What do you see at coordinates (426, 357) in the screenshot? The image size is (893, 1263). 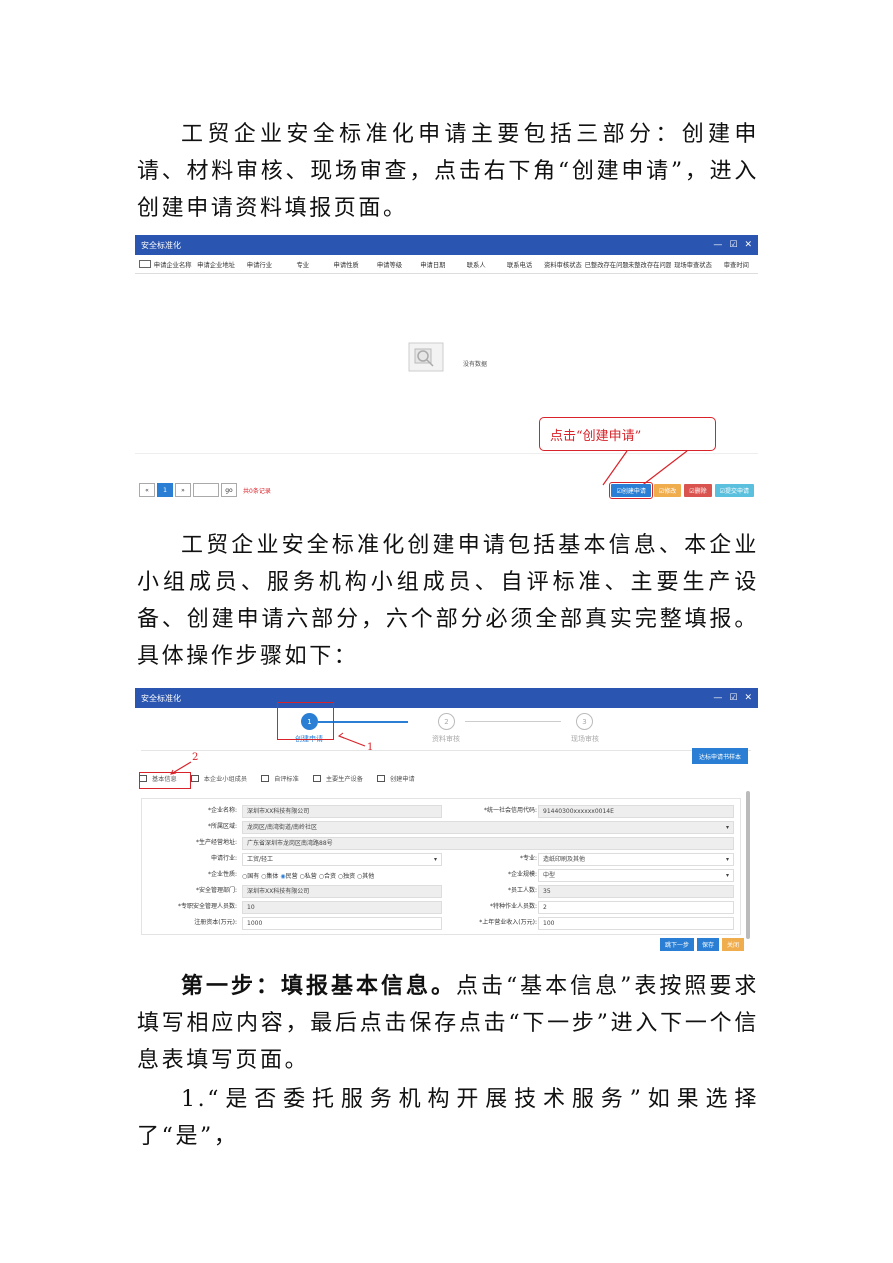 I see `no-data-icon` at bounding box center [426, 357].